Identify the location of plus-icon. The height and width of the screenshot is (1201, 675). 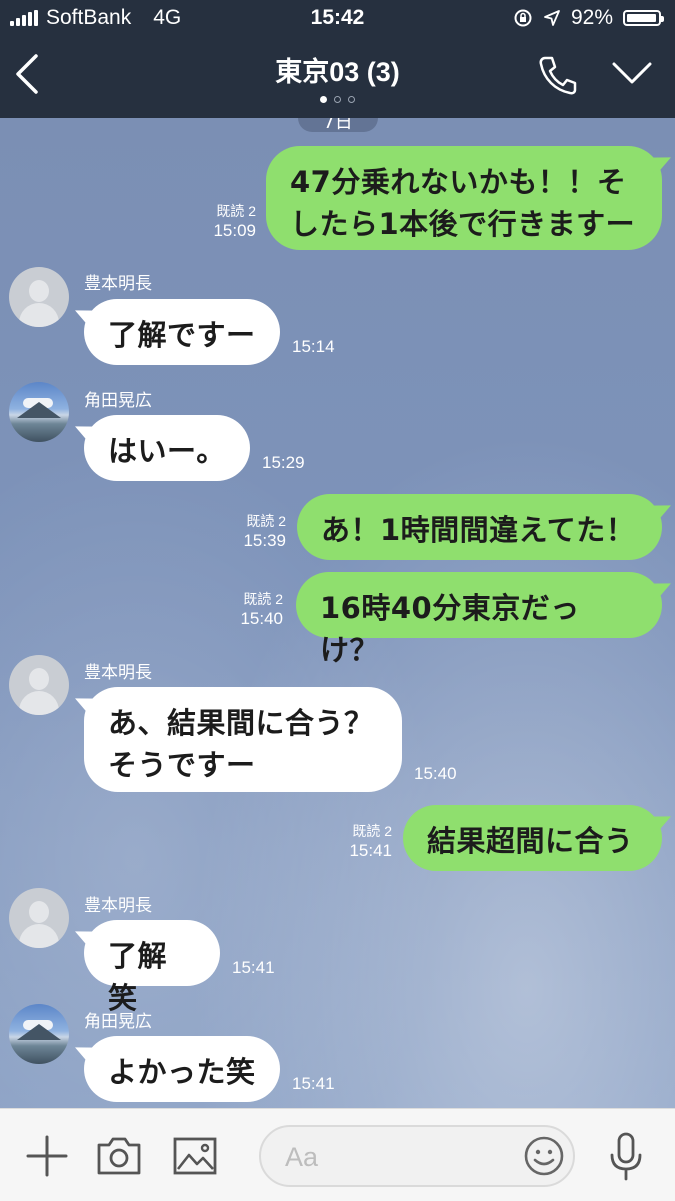
(47, 1156).